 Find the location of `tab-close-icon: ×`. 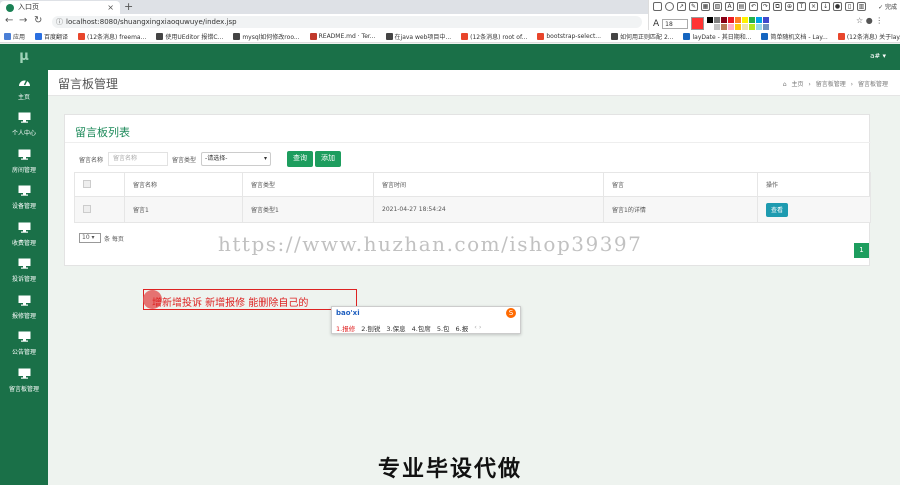

tab-close-icon: × is located at coordinates (110, 7).